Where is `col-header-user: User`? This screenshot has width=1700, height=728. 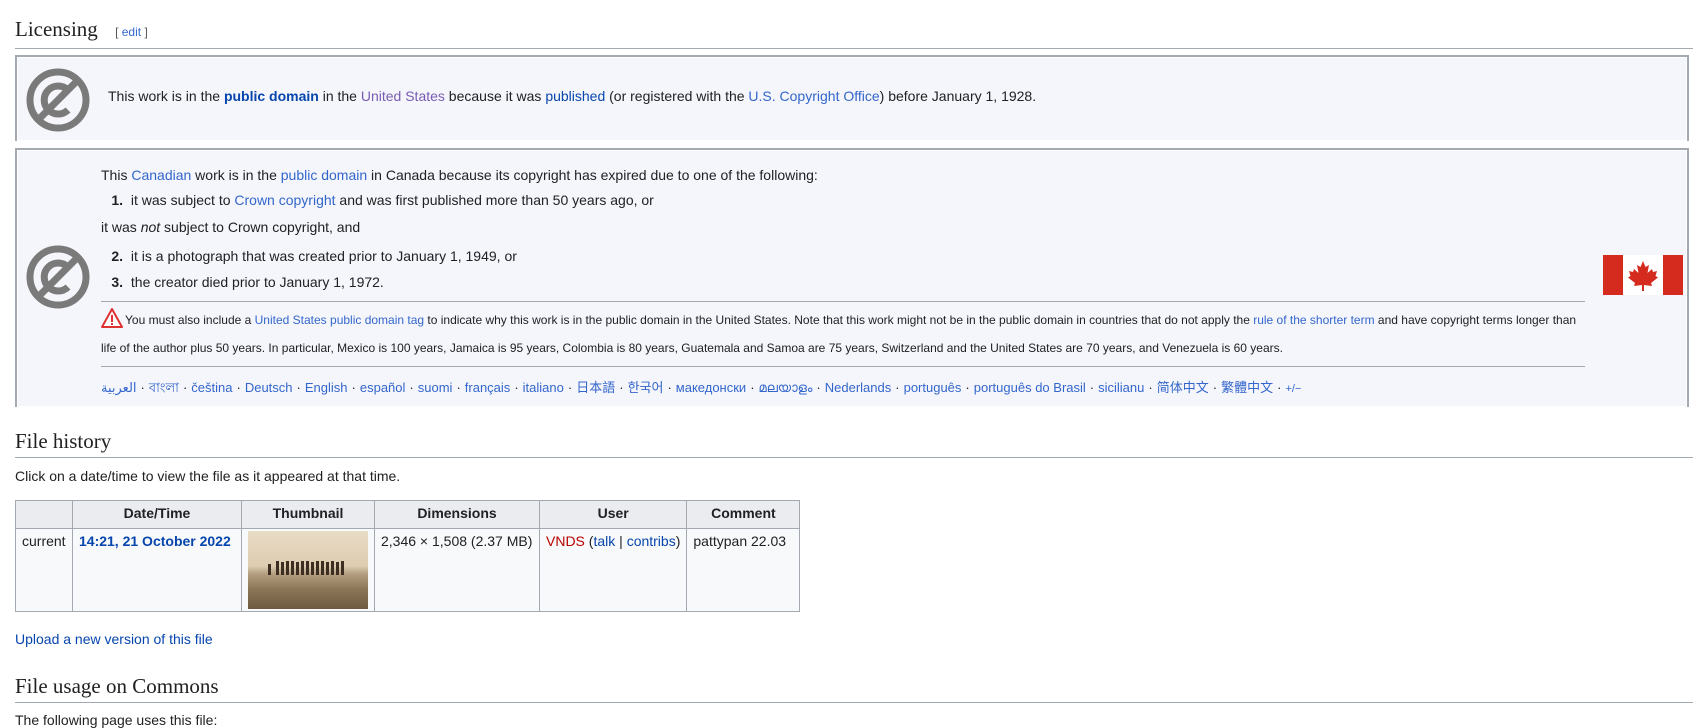
col-header-user: User is located at coordinates (613, 514).